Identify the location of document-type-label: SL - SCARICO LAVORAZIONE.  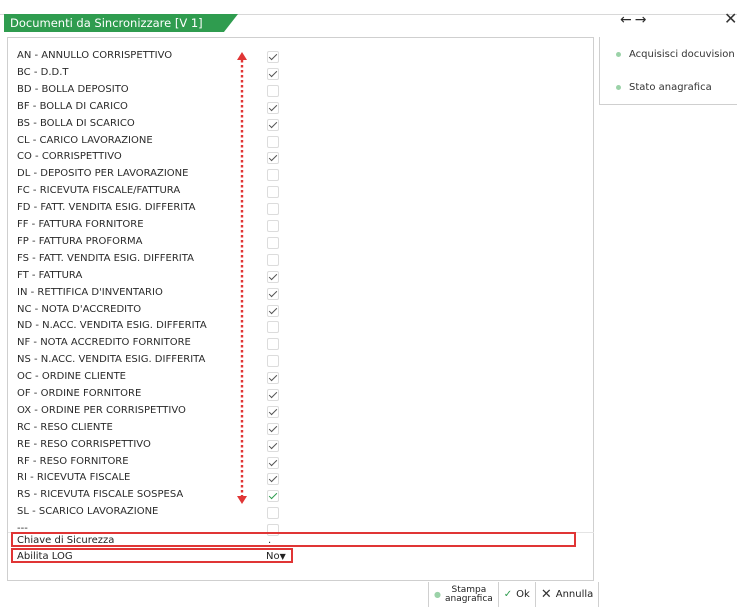
(88, 511).